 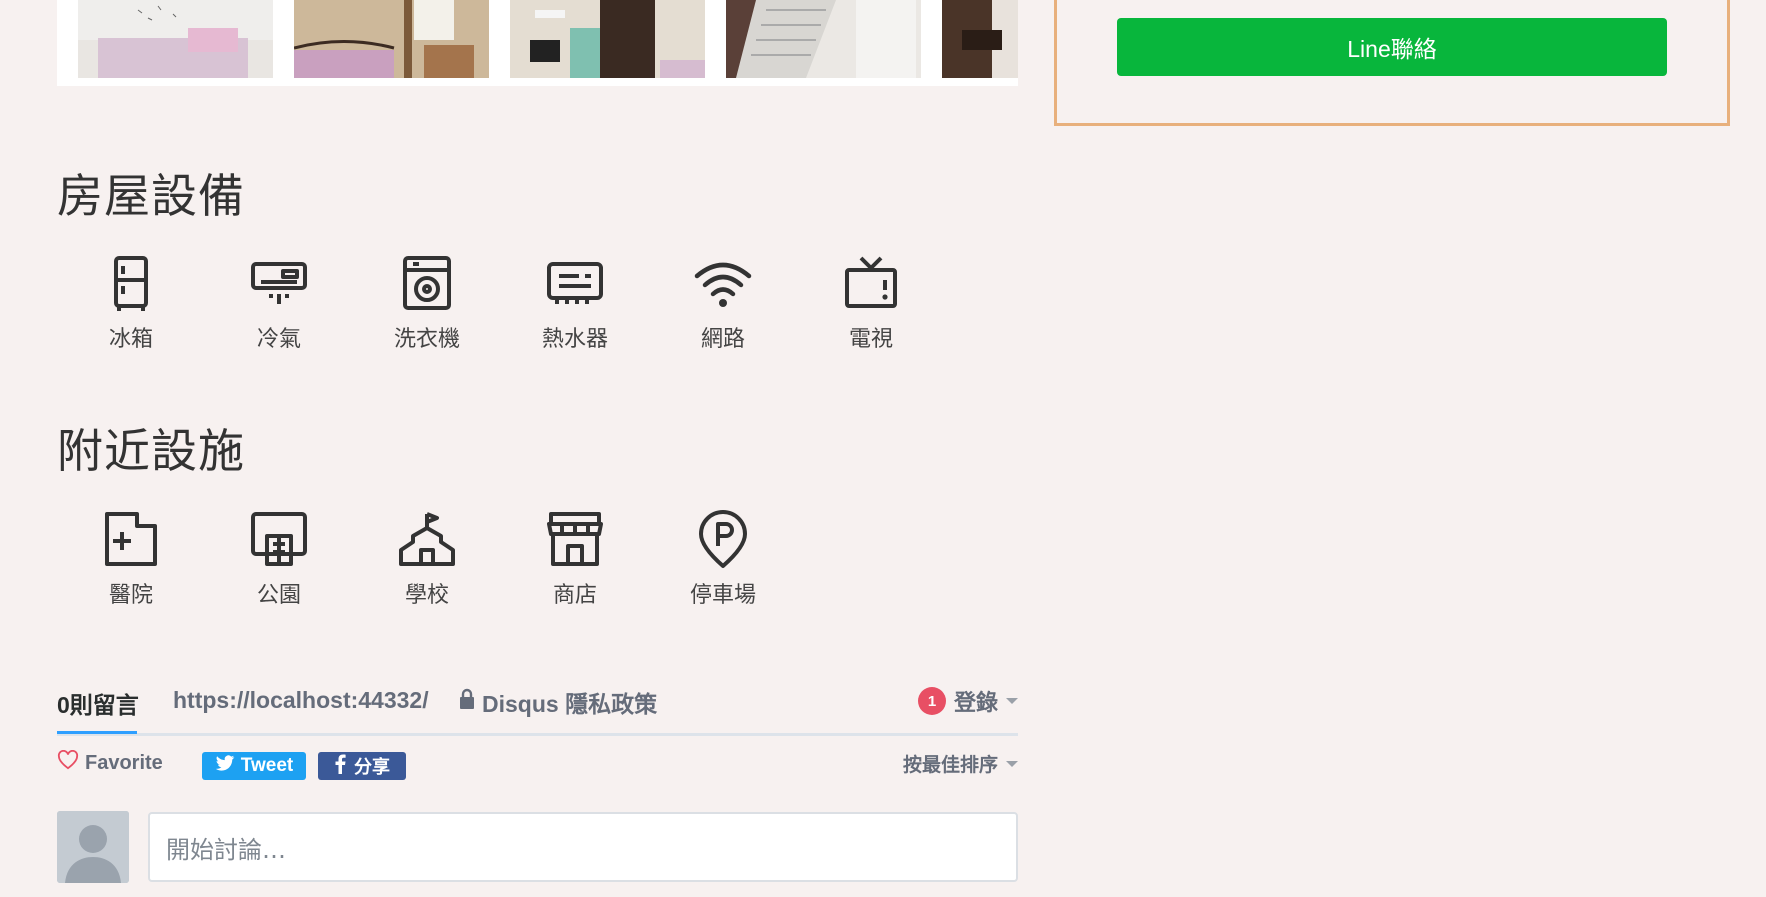 I want to click on share-label: 分享, so click(x=372, y=767).